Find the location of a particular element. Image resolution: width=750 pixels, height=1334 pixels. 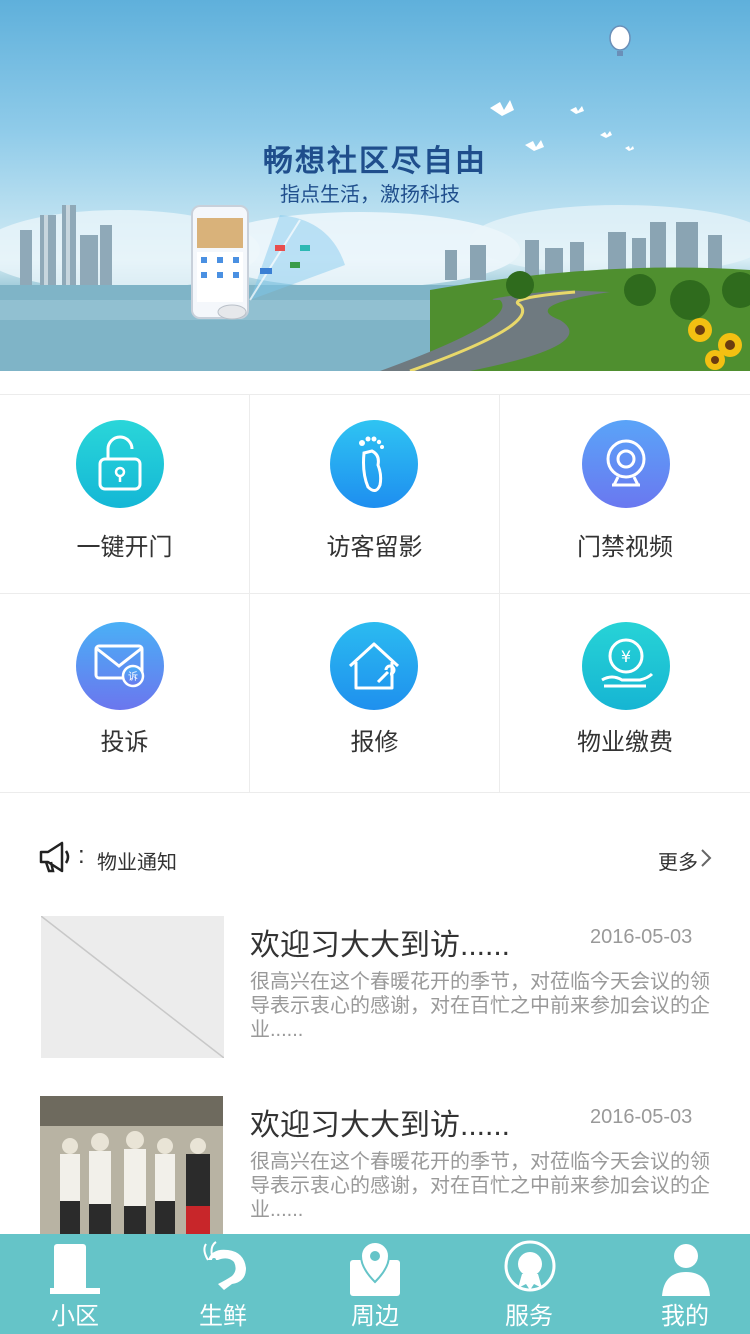

tab-service: 服务 is located at coordinates (529, 1284).